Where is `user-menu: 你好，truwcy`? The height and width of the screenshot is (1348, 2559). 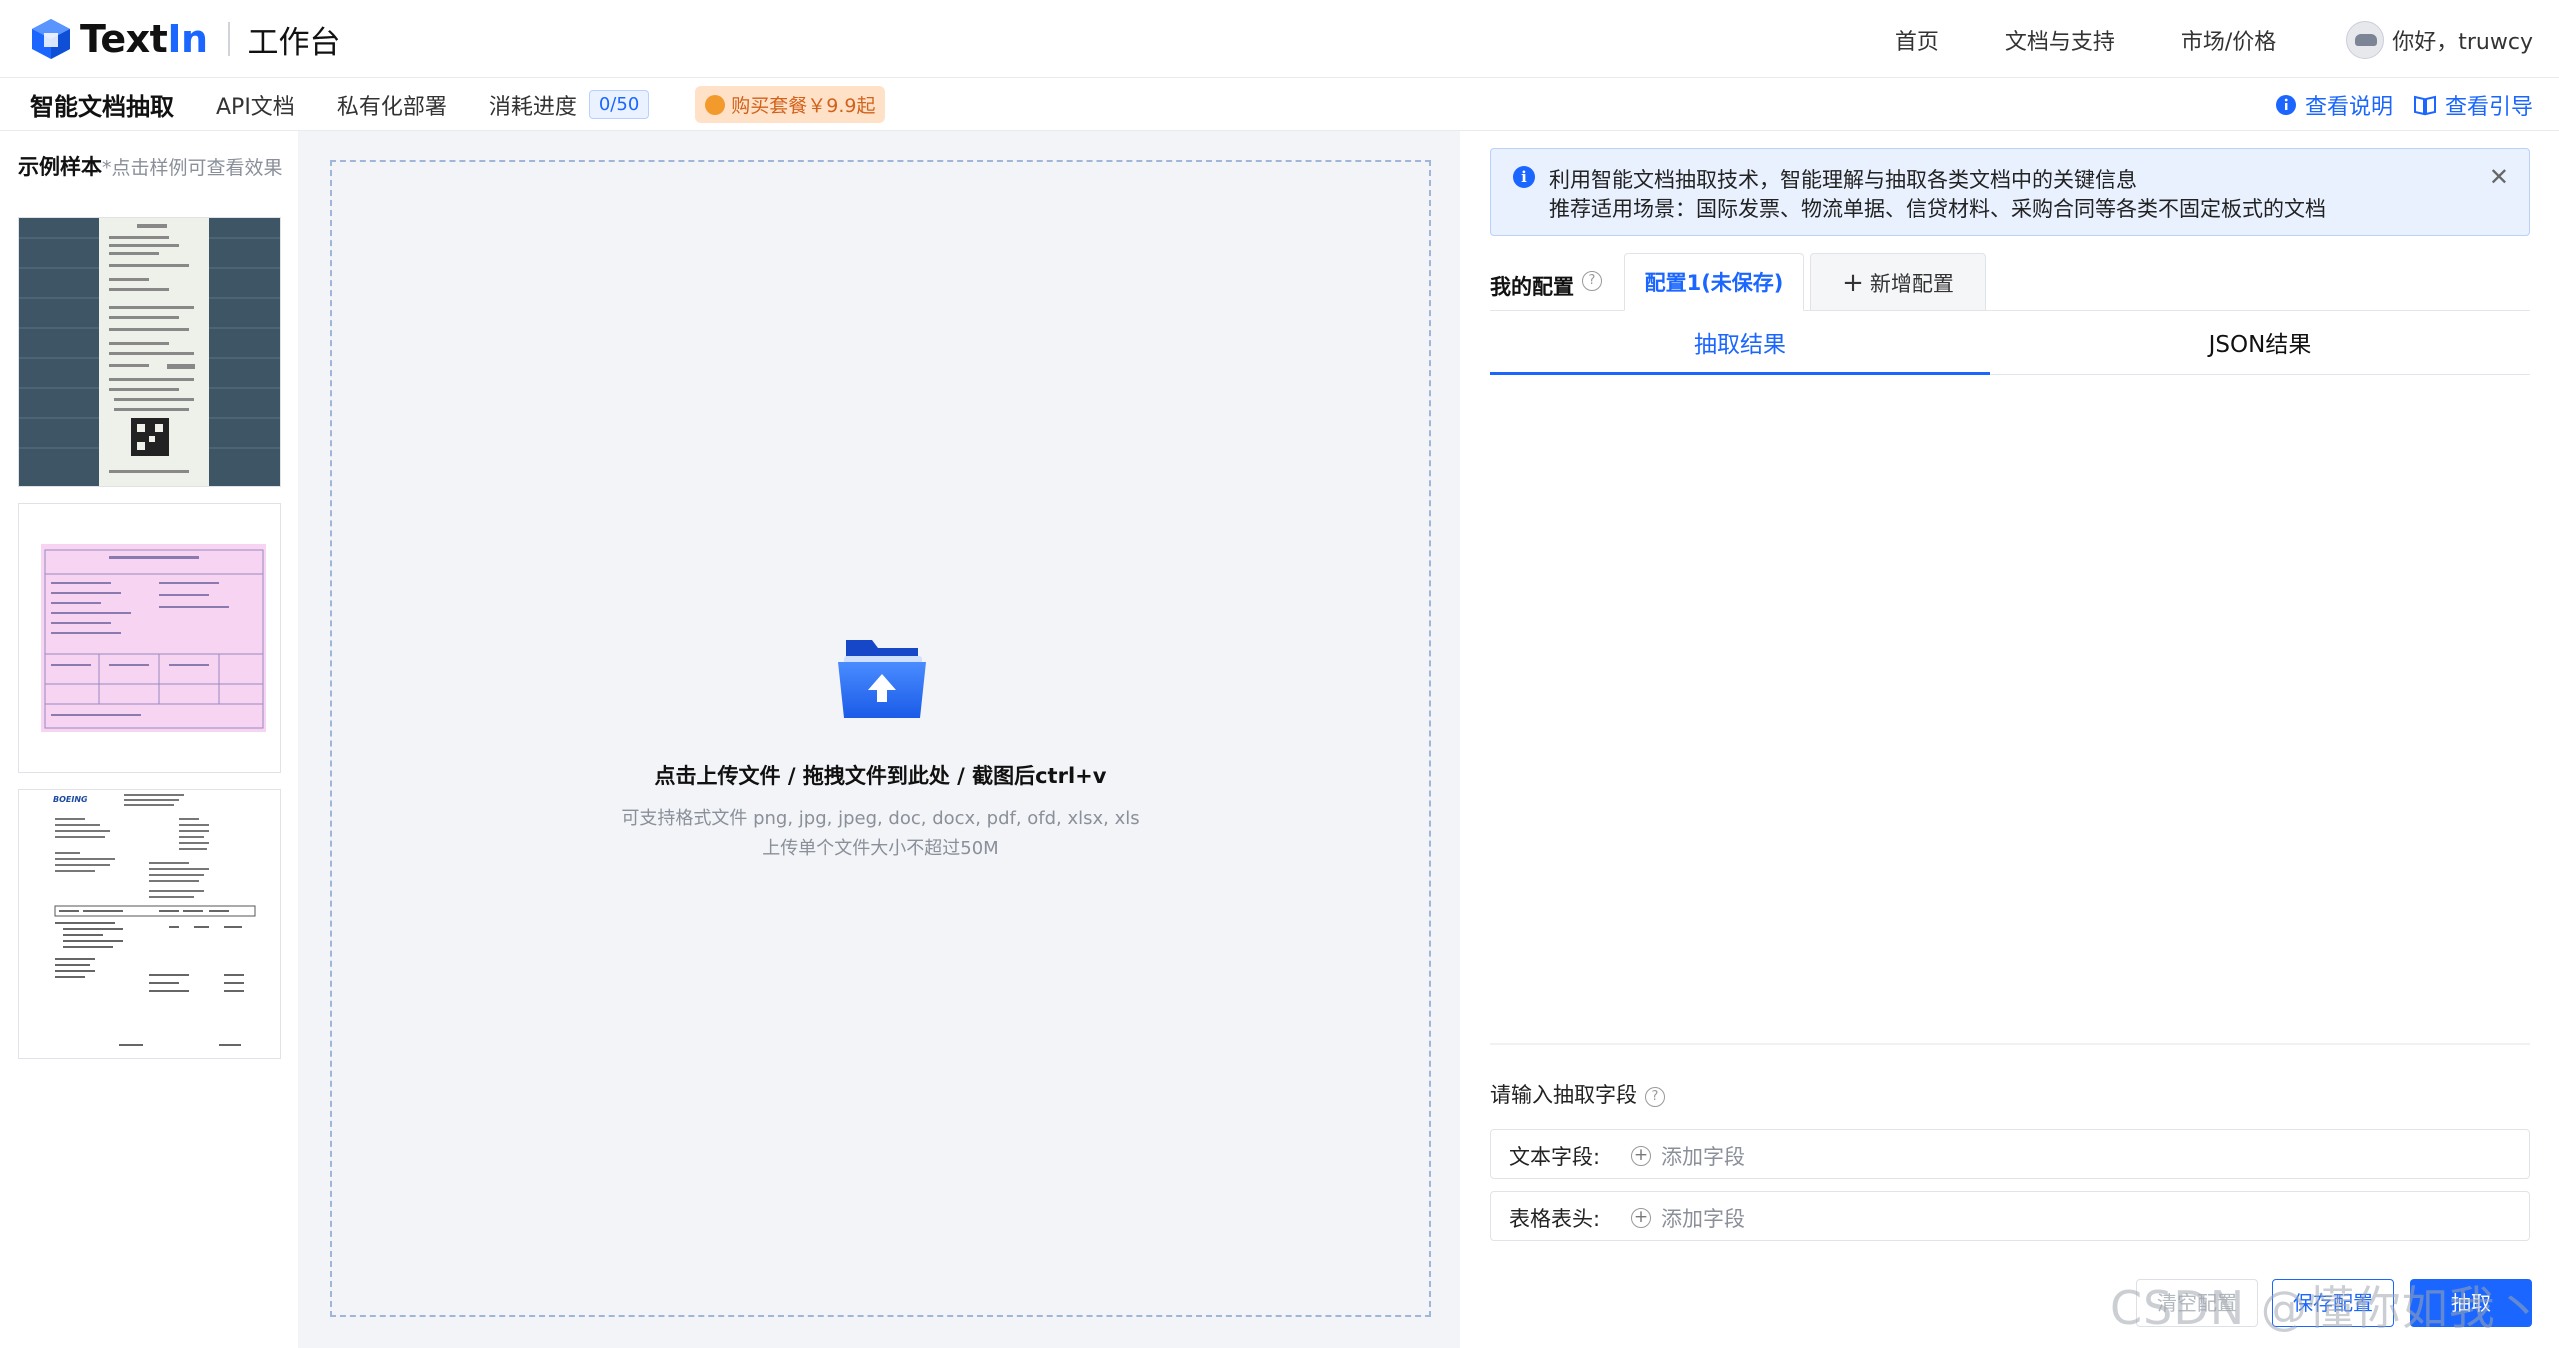
user-menu: 你好，truwcy is located at coordinates (2439, 40).